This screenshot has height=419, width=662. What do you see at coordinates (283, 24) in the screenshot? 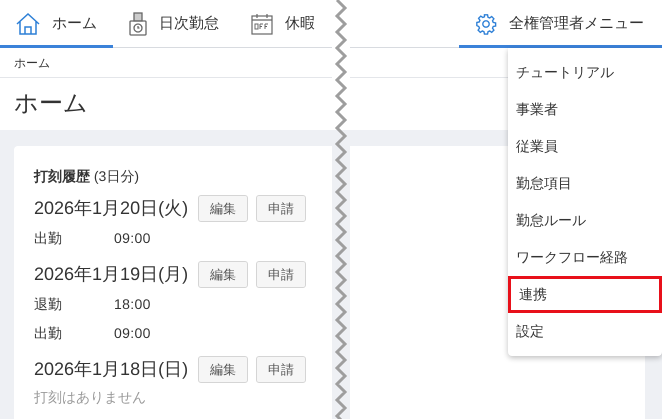
I see `nav-tab: 休暇` at bounding box center [283, 24].